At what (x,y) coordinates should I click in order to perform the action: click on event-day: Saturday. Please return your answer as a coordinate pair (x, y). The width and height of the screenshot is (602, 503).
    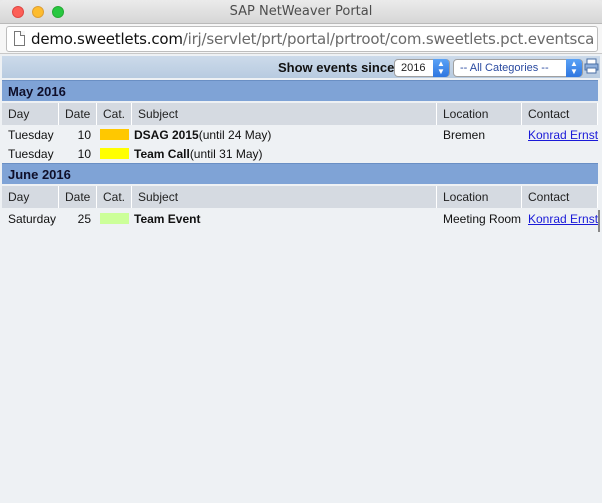
    Looking at the image, I should click on (32, 219).